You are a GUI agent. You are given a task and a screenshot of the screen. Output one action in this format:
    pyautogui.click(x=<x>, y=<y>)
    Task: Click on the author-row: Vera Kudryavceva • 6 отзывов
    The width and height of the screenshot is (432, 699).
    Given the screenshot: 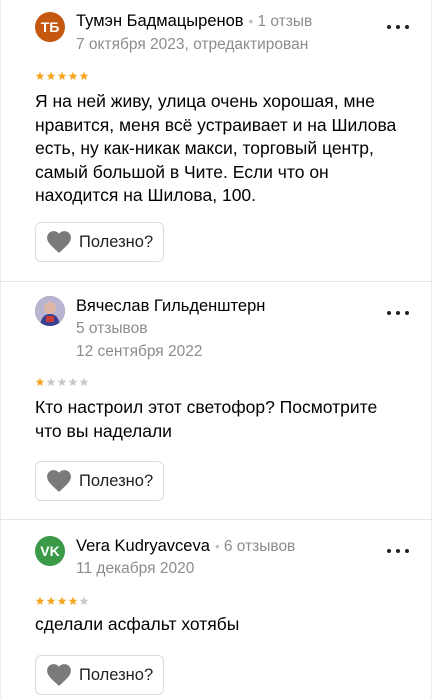 What is the action you would take?
    pyautogui.click(x=185, y=546)
    